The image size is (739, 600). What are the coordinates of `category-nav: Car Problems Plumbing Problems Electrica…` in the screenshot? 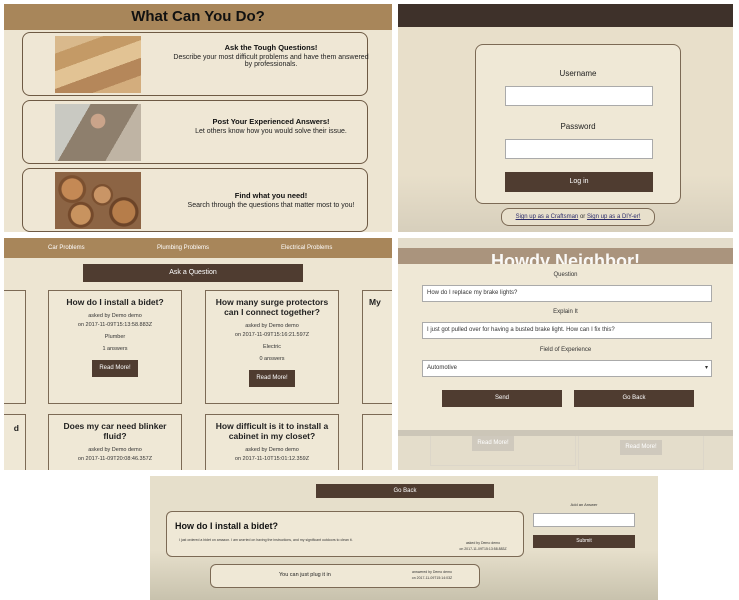 It's located at (198, 248).